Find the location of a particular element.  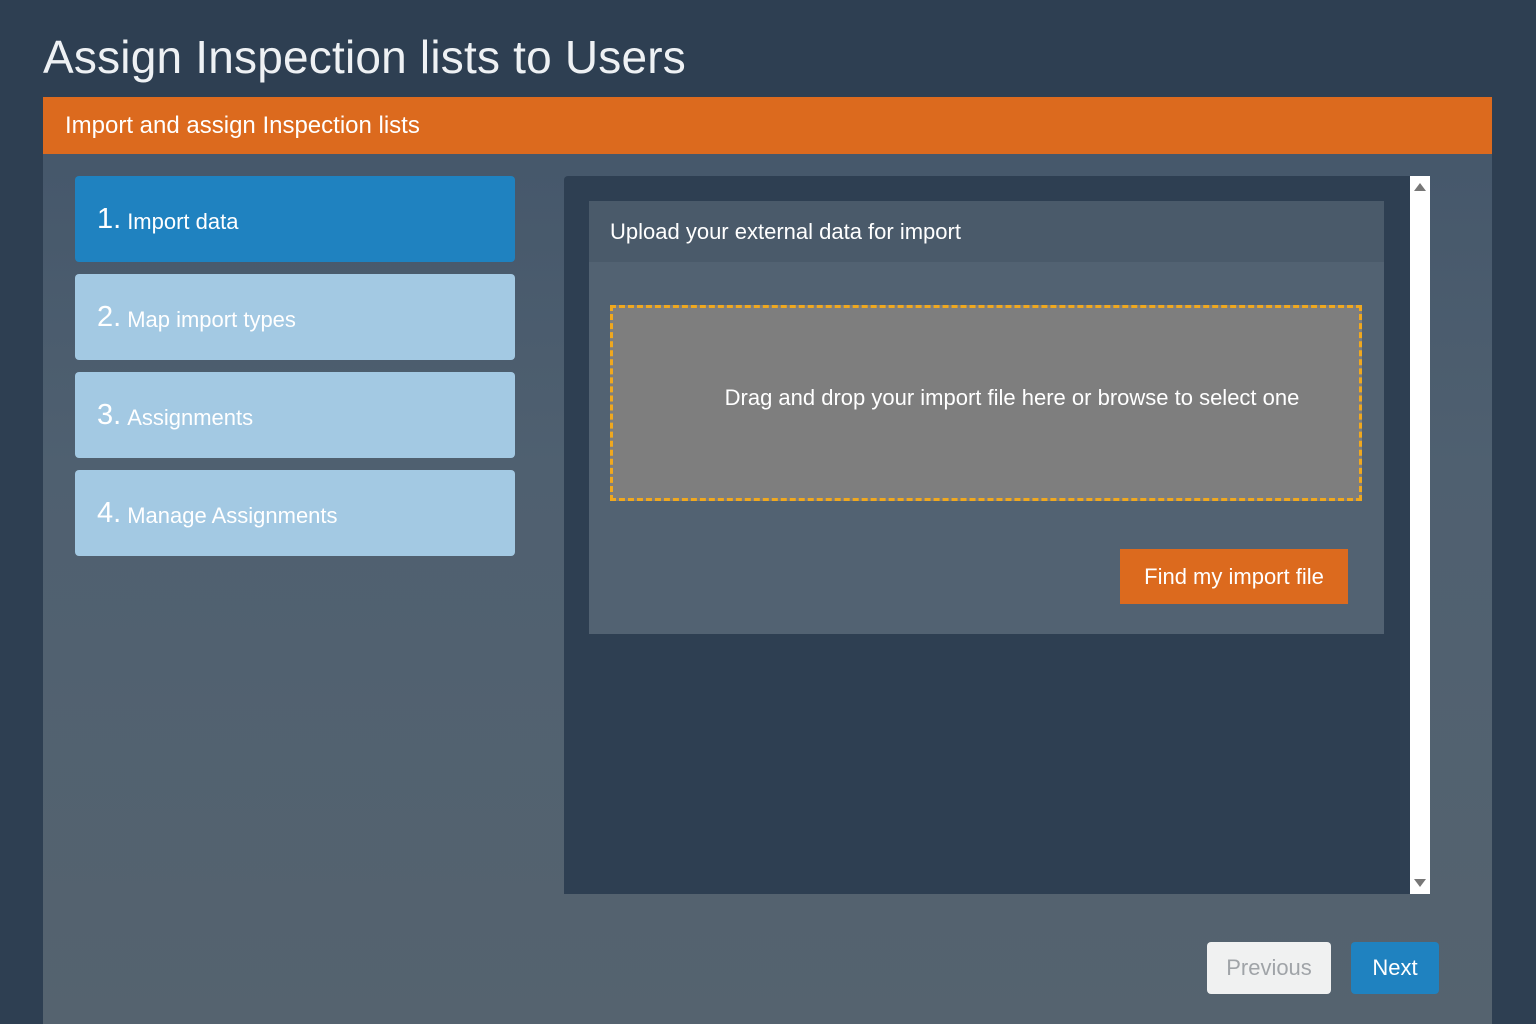

step-label: Import data is located at coordinates (183, 221).